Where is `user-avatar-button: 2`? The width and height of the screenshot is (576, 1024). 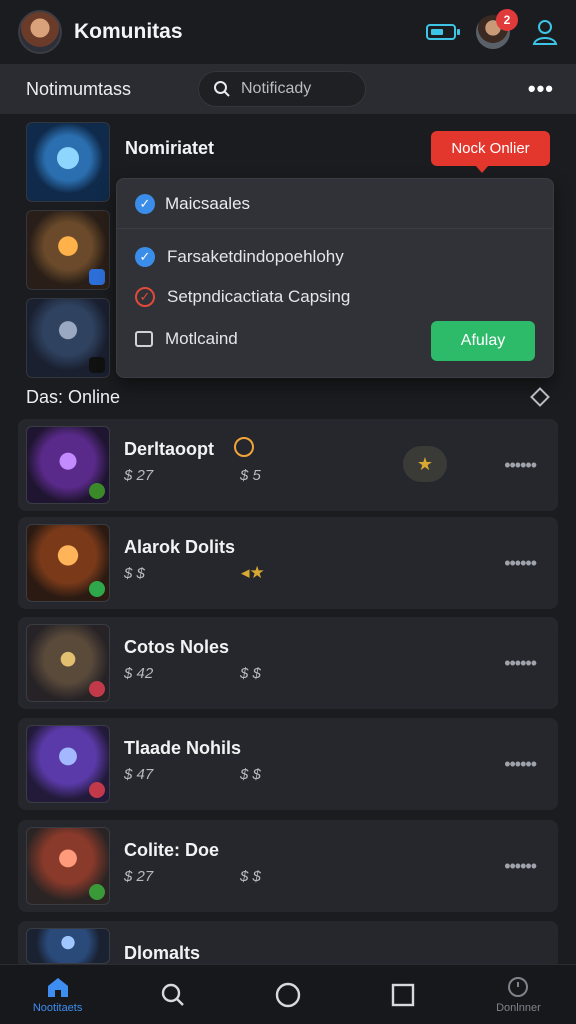 user-avatar-button: 2 is located at coordinates (497, 29).